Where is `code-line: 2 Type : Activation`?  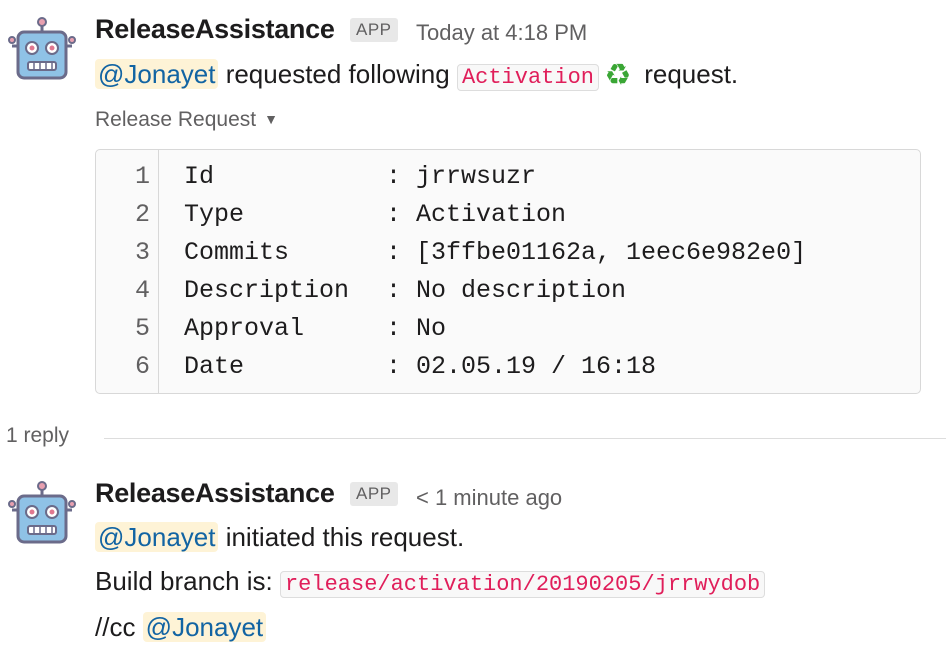
code-line: 2 Type : Activation is located at coordinates (508, 219).